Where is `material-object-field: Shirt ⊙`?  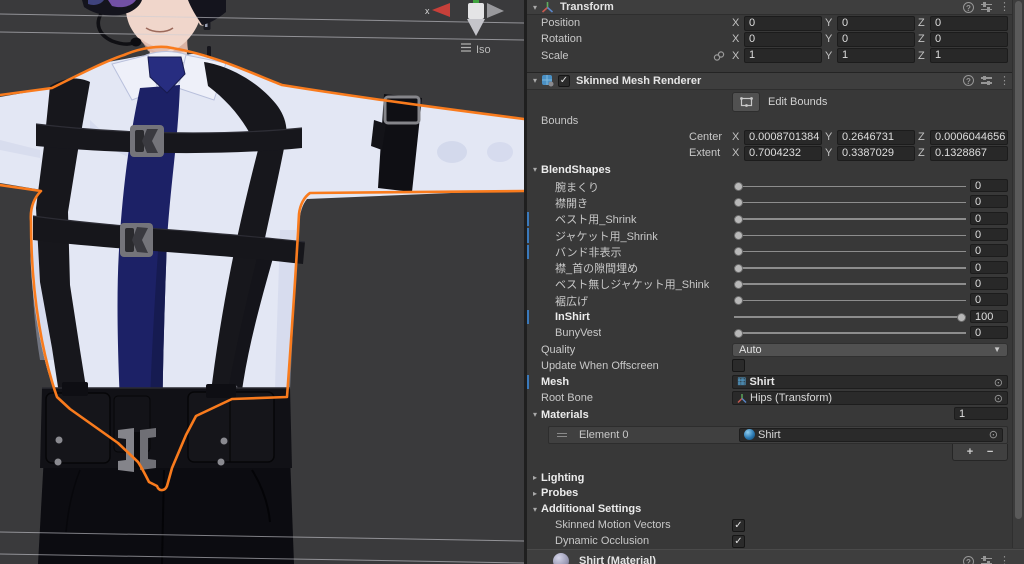 material-object-field: Shirt ⊙ is located at coordinates (871, 434).